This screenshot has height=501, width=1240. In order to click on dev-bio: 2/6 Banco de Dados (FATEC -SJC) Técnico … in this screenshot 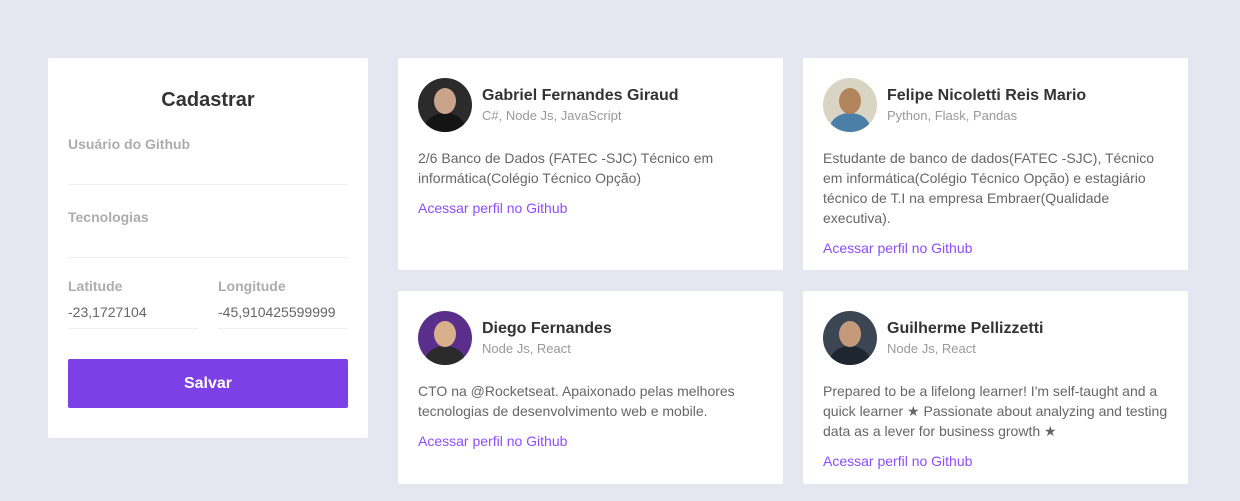, I will do `click(566, 168)`.